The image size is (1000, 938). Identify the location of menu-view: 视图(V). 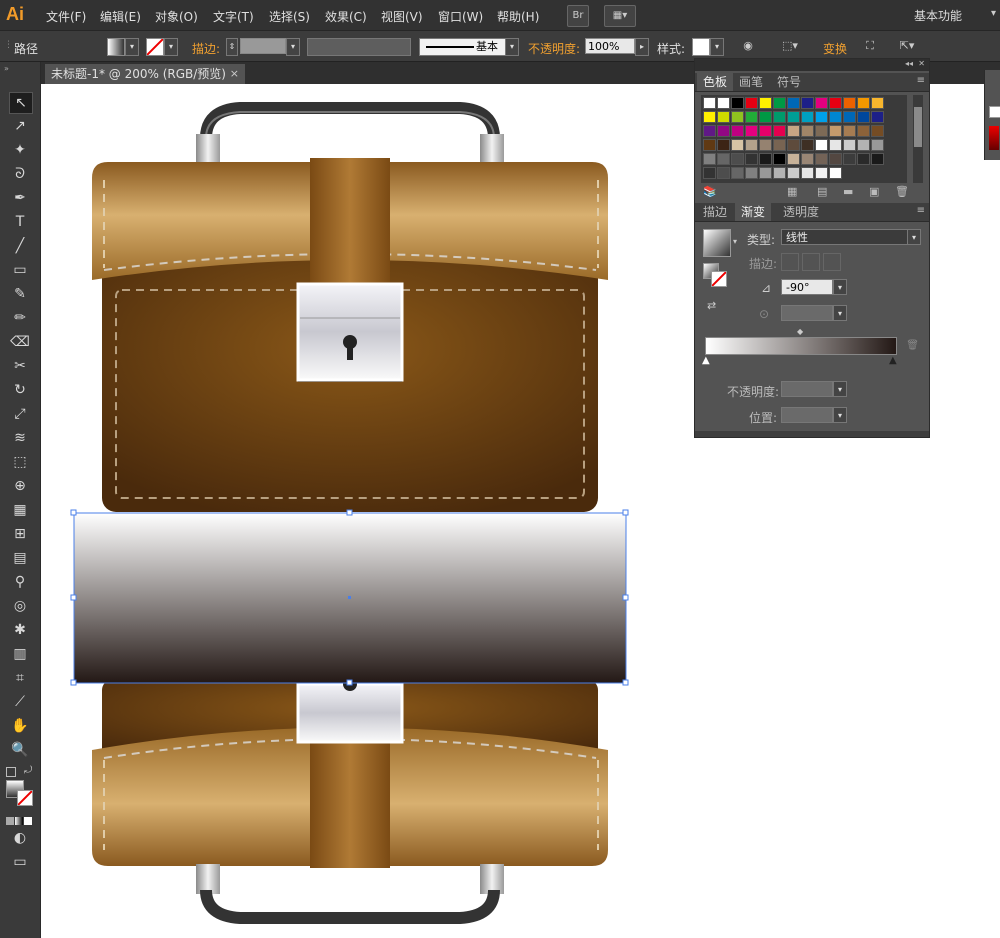
(402, 16).